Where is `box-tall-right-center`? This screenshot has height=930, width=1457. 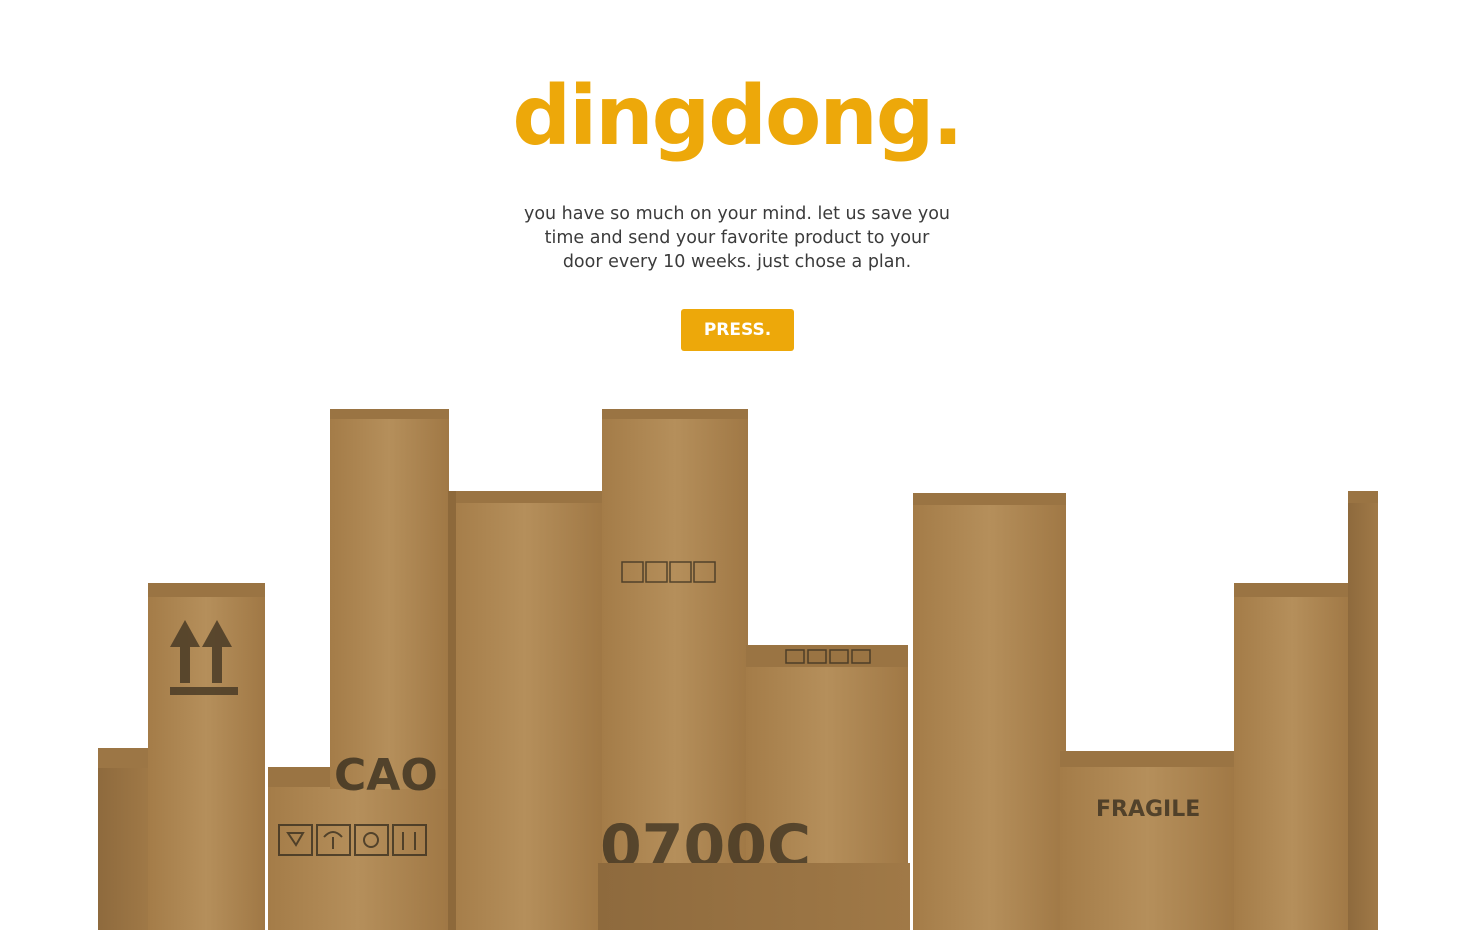 box-tall-right-center is located at coordinates (989, 711).